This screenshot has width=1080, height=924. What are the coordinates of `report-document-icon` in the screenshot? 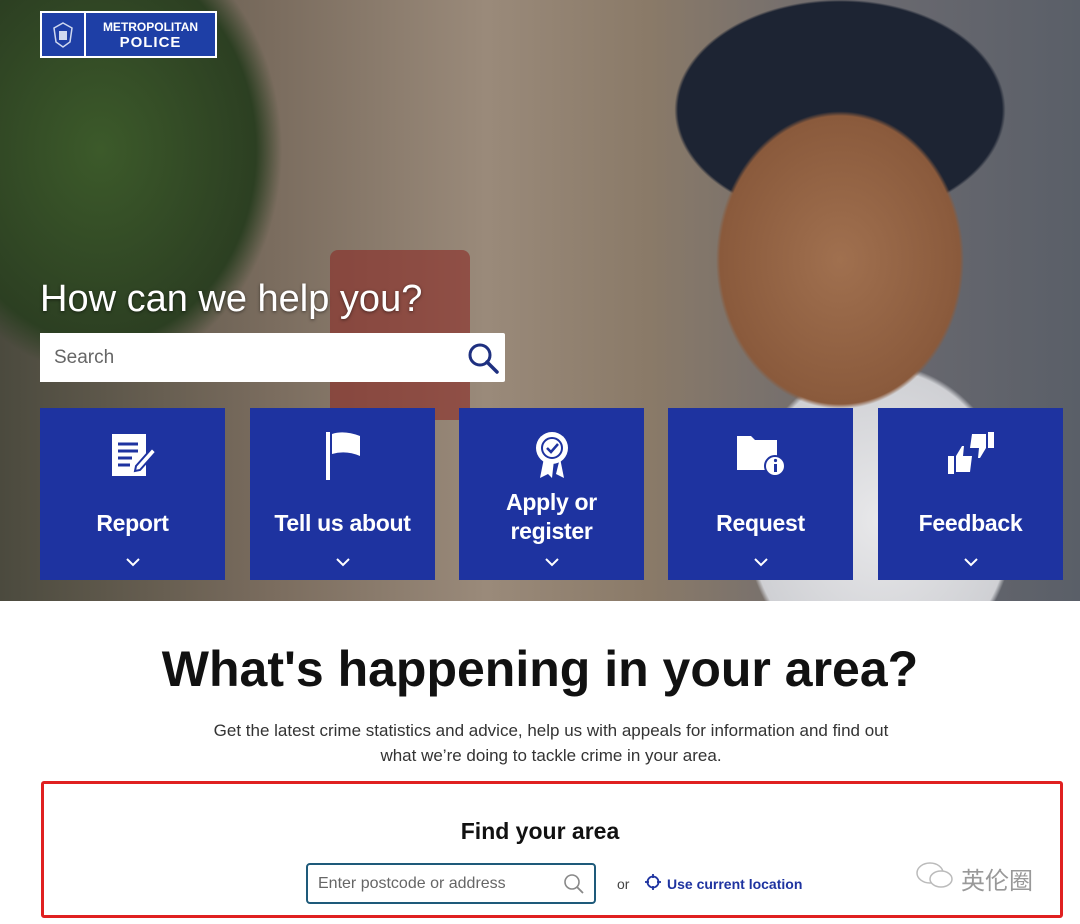 It's located at (133, 461).